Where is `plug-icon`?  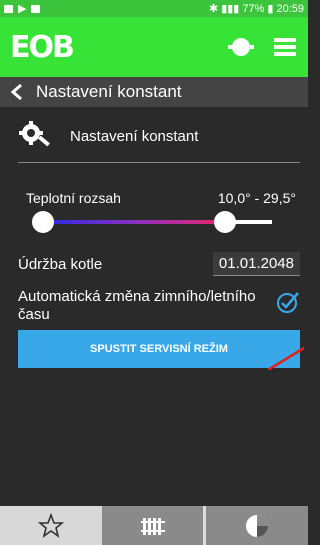 plug-icon is located at coordinates (241, 47).